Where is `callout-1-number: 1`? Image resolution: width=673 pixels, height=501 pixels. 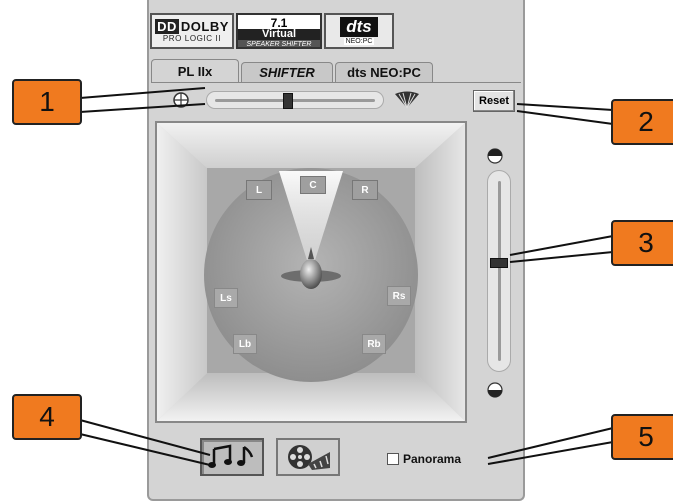 callout-1-number: 1 is located at coordinates (47, 101).